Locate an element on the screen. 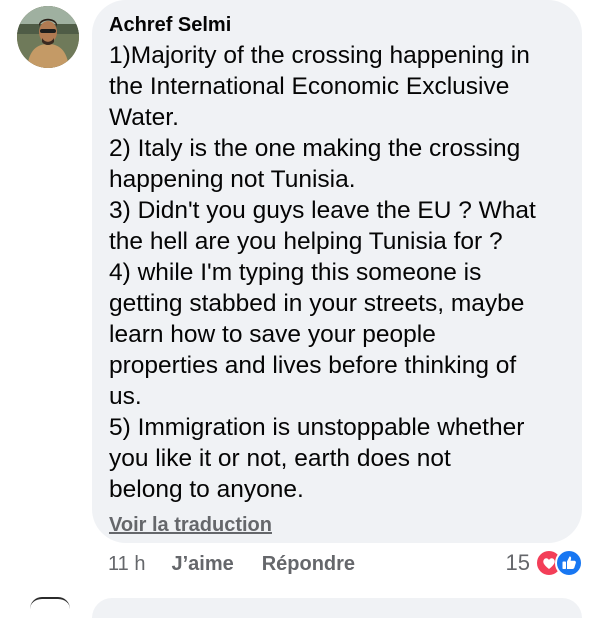  next-comment-avatar-edge is located at coordinates (50, 603).